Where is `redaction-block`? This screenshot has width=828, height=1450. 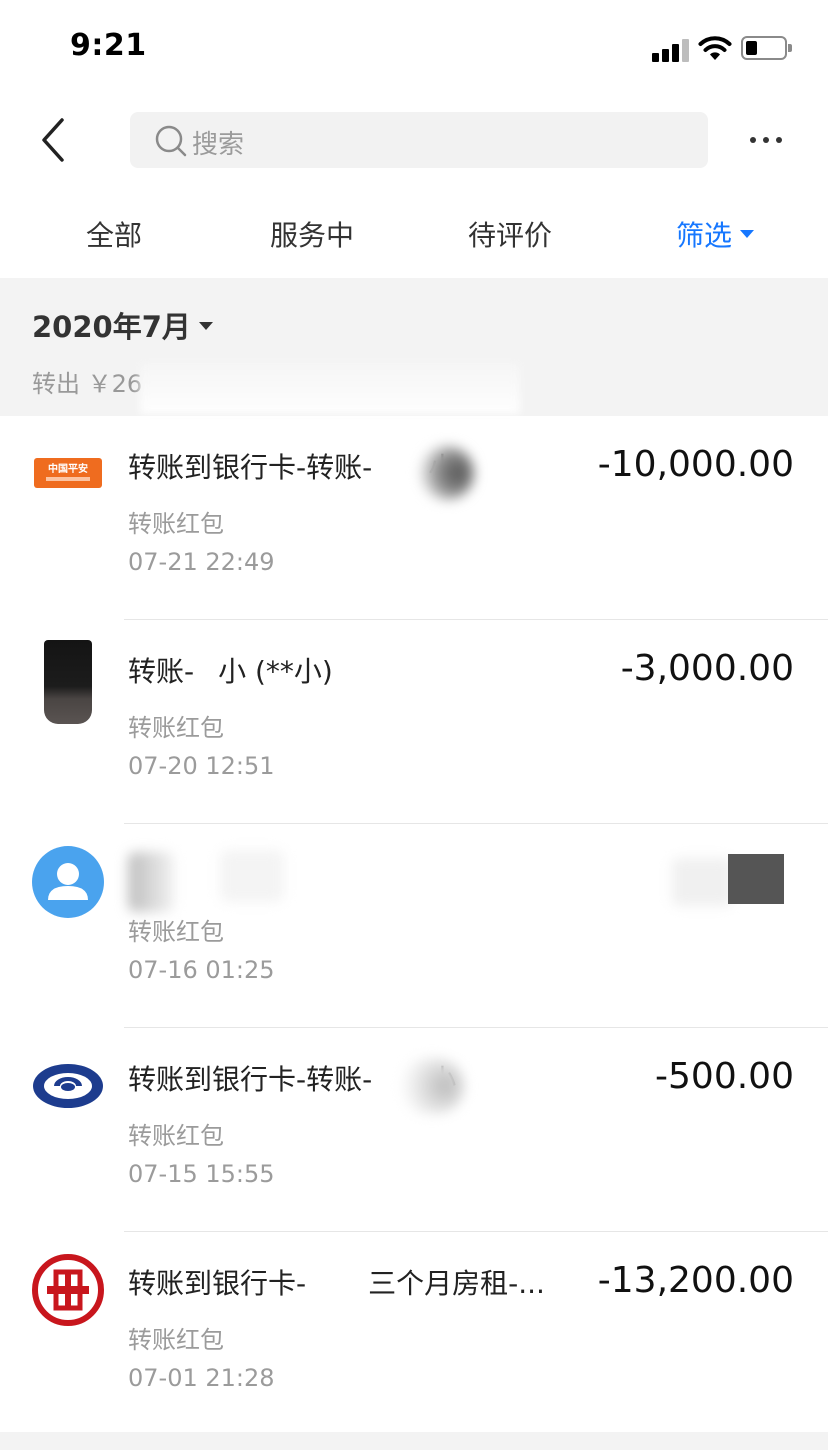
redaction-block is located at coordinates (756, 879).